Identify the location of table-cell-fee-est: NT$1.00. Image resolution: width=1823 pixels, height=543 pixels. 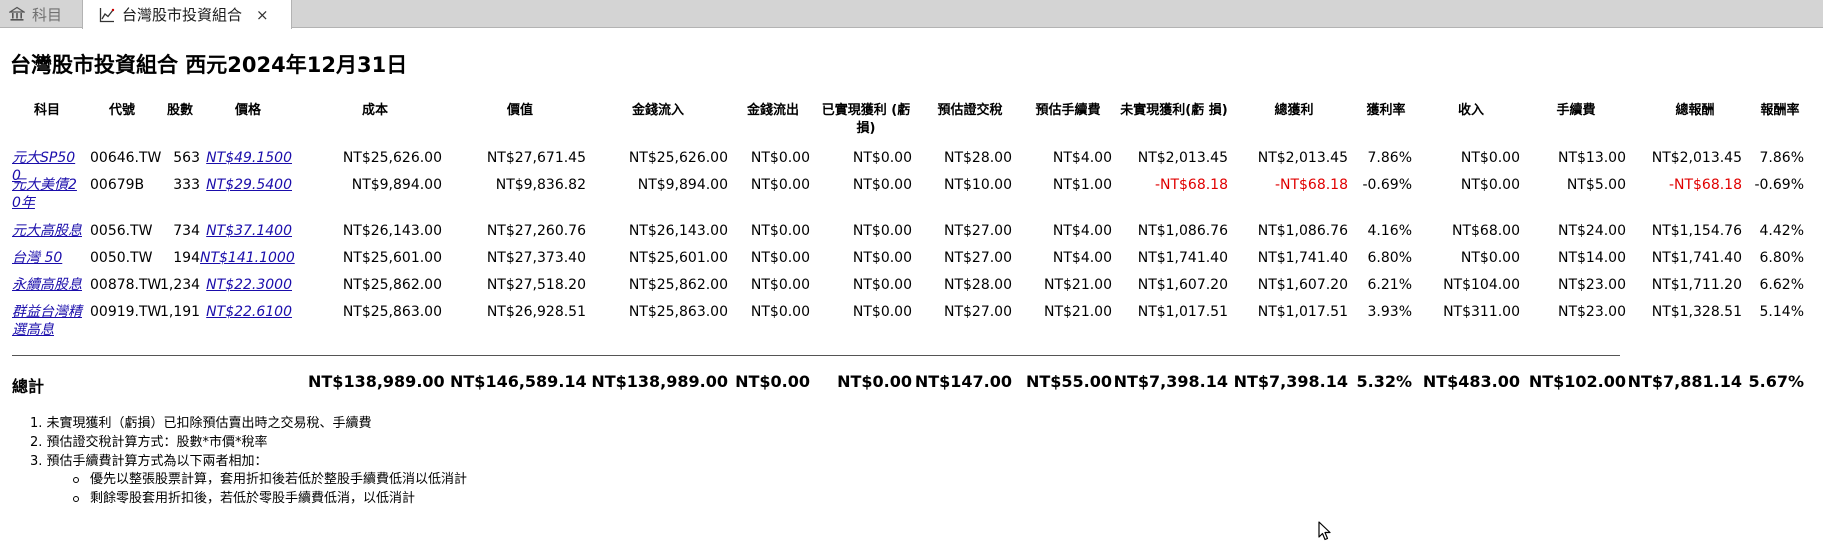
(1082, 185).